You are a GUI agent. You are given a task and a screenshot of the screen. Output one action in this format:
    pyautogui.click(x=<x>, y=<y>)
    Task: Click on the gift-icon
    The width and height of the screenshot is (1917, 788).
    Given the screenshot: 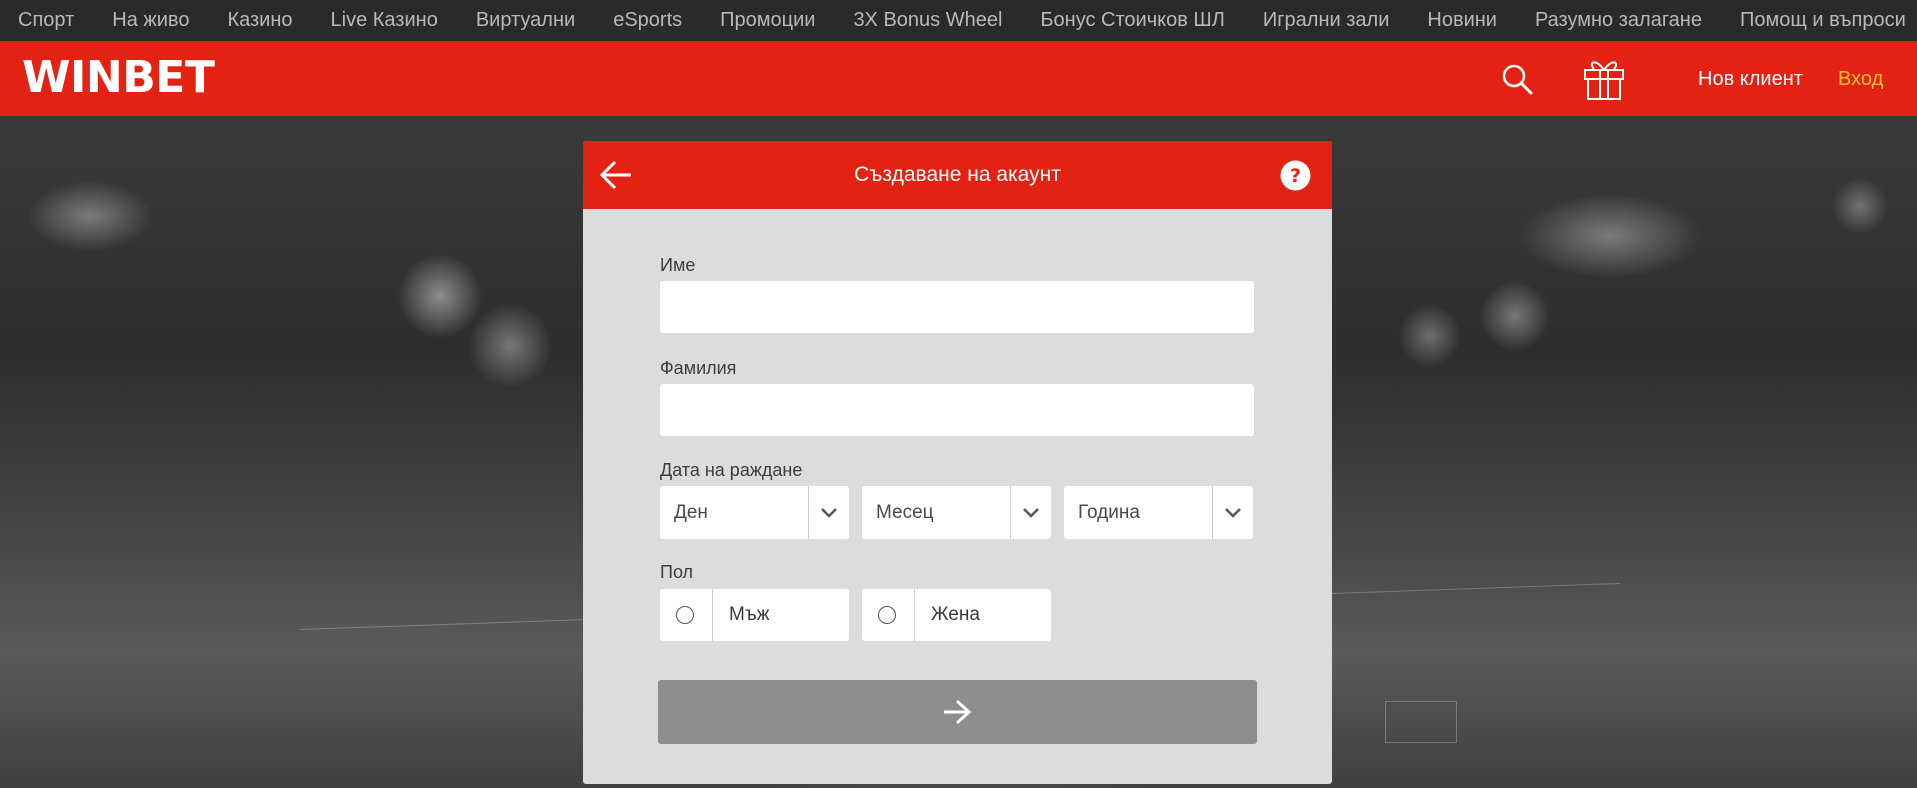 What is the action you would take?
    pyautogui.click(x=1604, y=80)
    